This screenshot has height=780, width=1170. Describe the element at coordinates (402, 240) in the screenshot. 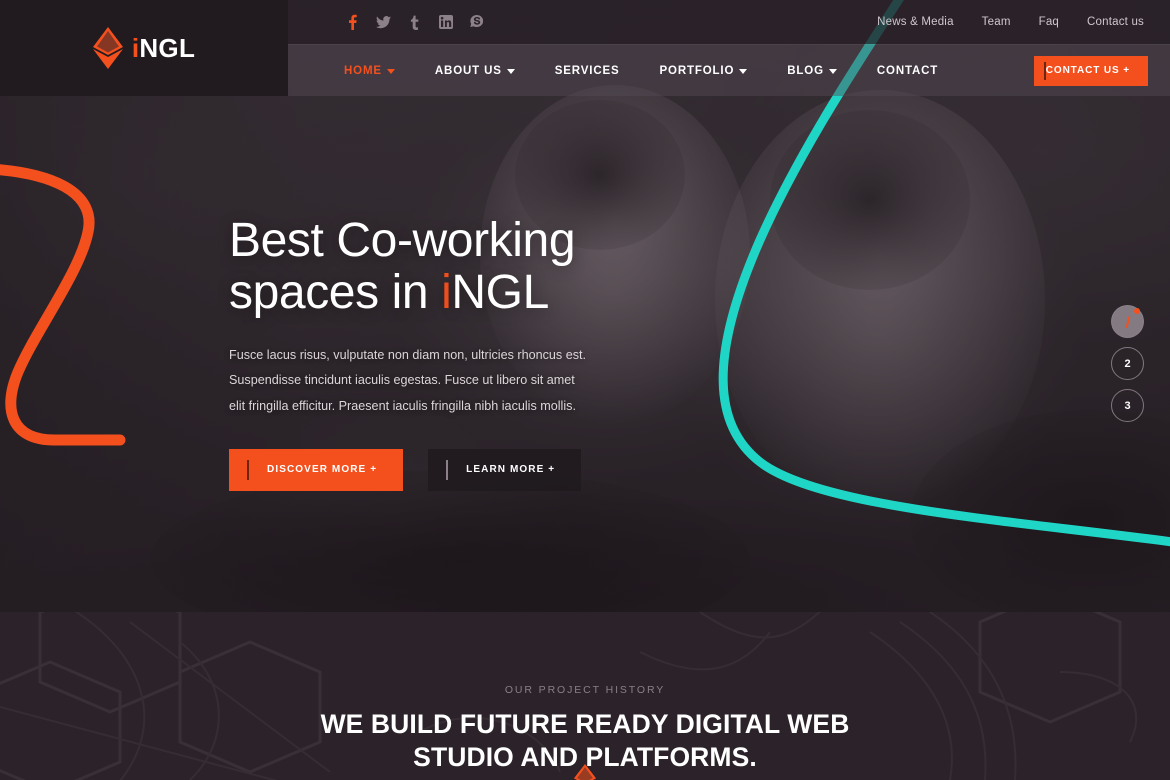

I see `hero-title-line-1: Best Co-working` at that location.